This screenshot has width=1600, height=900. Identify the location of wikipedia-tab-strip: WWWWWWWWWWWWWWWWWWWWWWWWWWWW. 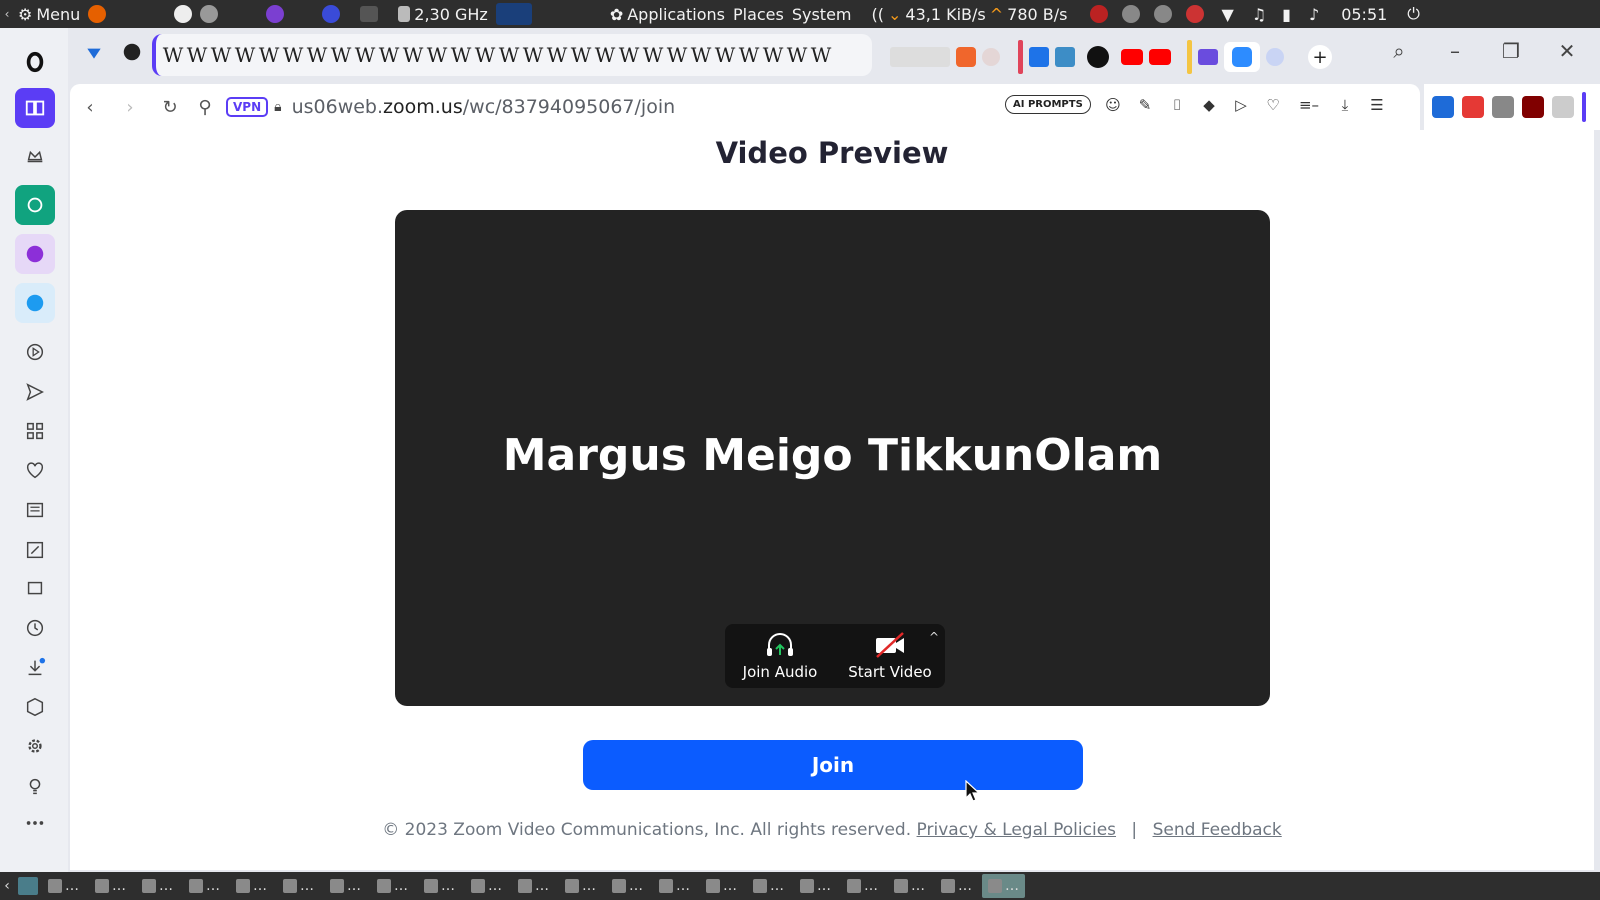
(512, 55).